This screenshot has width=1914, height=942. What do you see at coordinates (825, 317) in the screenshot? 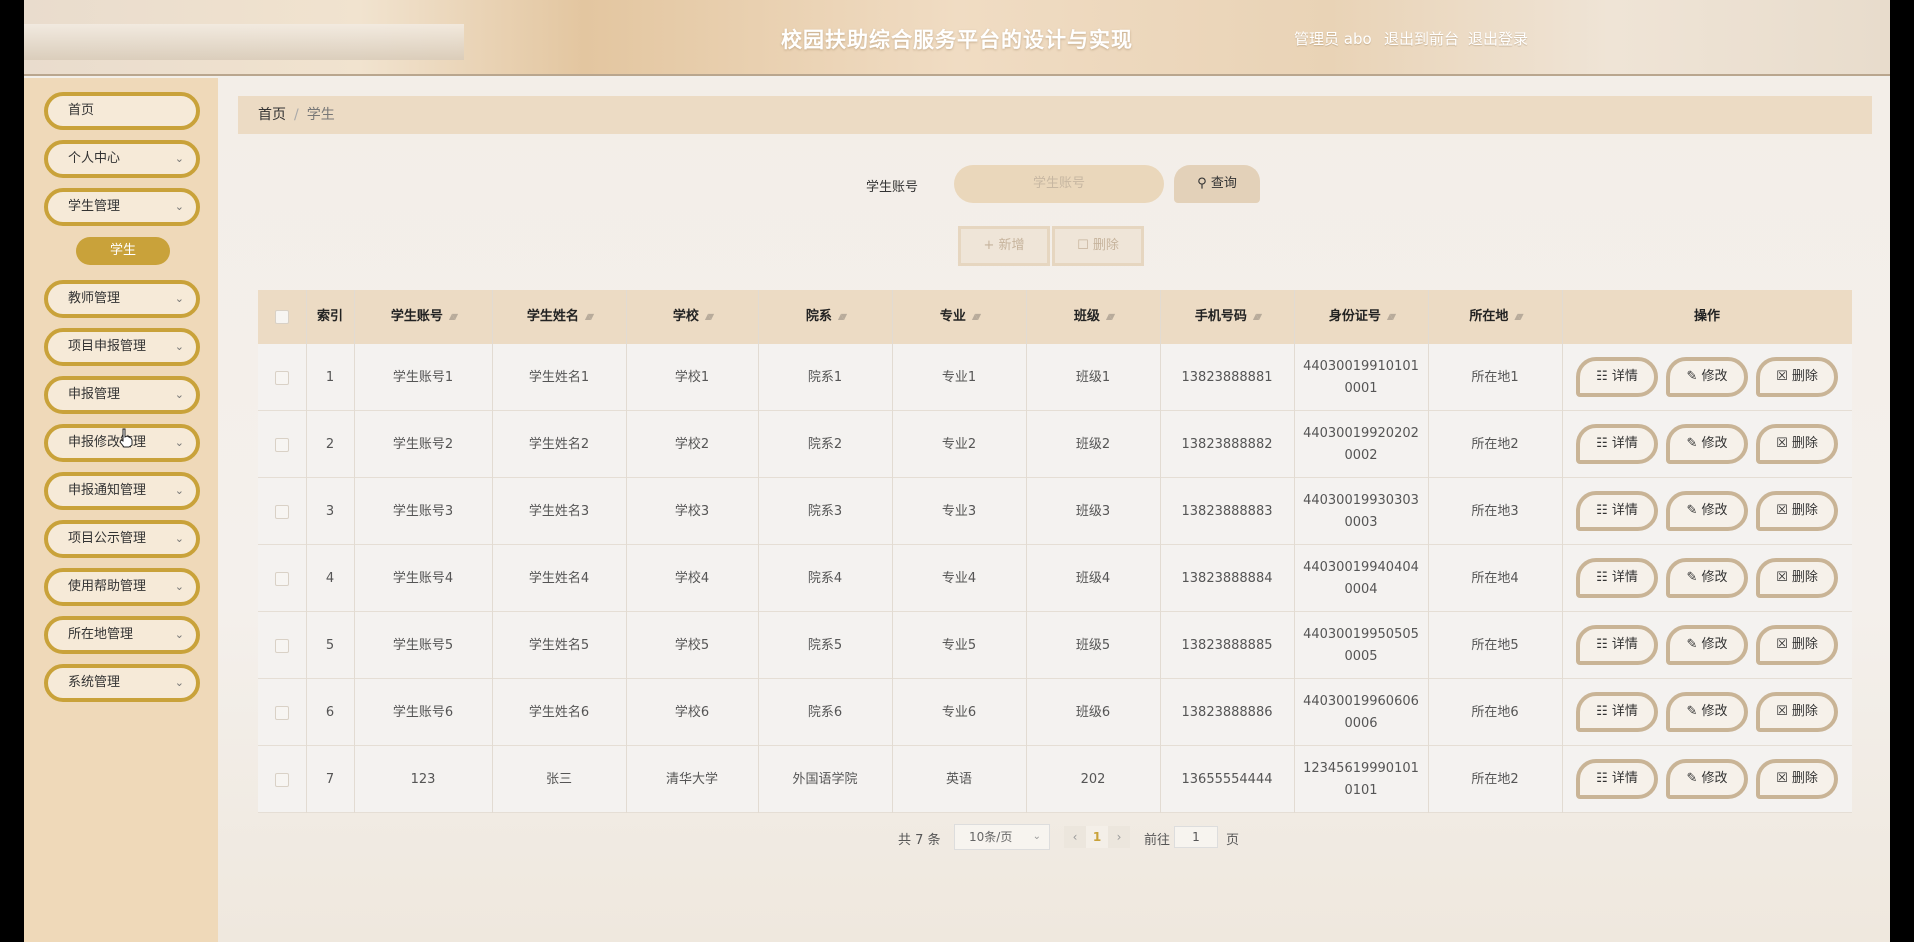
I see `column-header-4: 院系 ▲▼` at bounding box center [825, 317].